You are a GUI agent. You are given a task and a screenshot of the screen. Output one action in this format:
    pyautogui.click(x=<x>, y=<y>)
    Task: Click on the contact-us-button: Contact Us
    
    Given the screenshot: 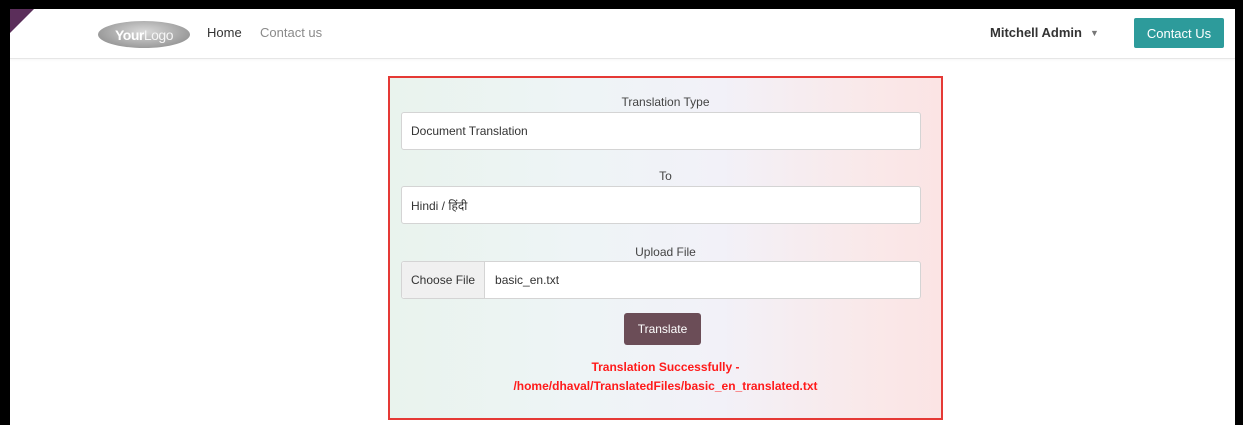 What is the action you would take?
    pyautogui.click(x=1179, y=33)
    